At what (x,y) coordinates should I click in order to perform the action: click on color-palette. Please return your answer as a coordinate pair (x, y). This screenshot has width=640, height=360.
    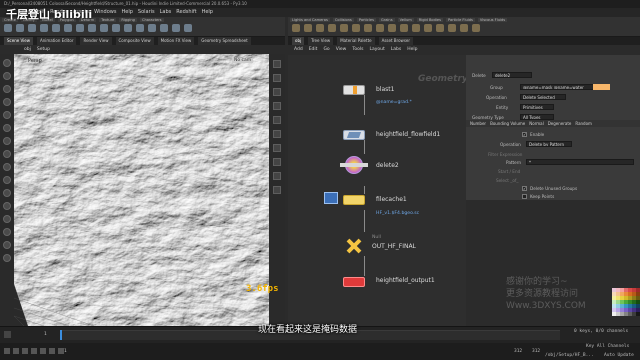
    Looking at the image, I should click on (626, 306).